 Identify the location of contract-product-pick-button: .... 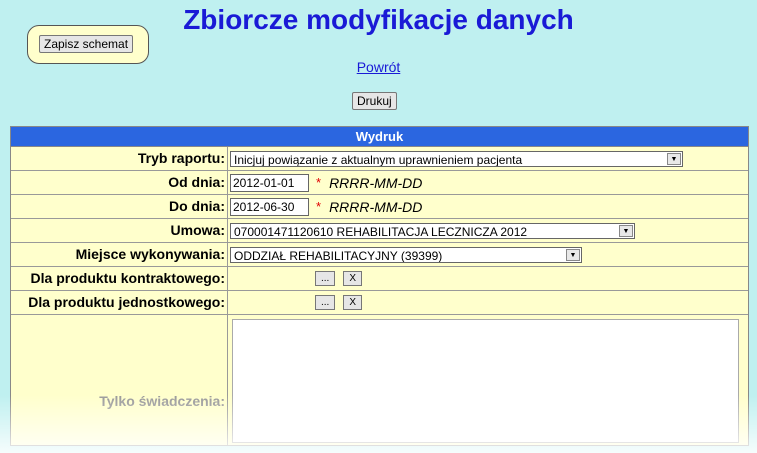
(325, 278).